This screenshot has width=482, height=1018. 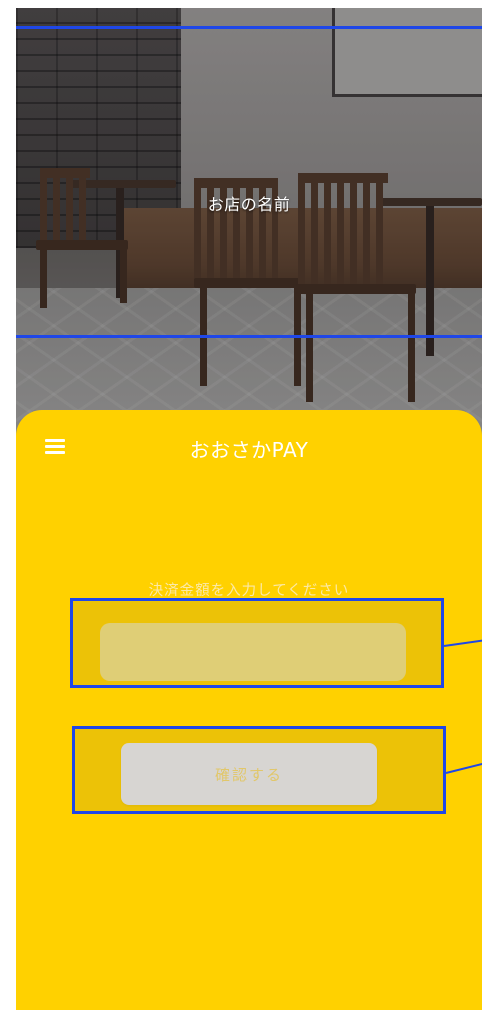 I want to click on amount-input-annotation-box, so click(x=257, y=643).